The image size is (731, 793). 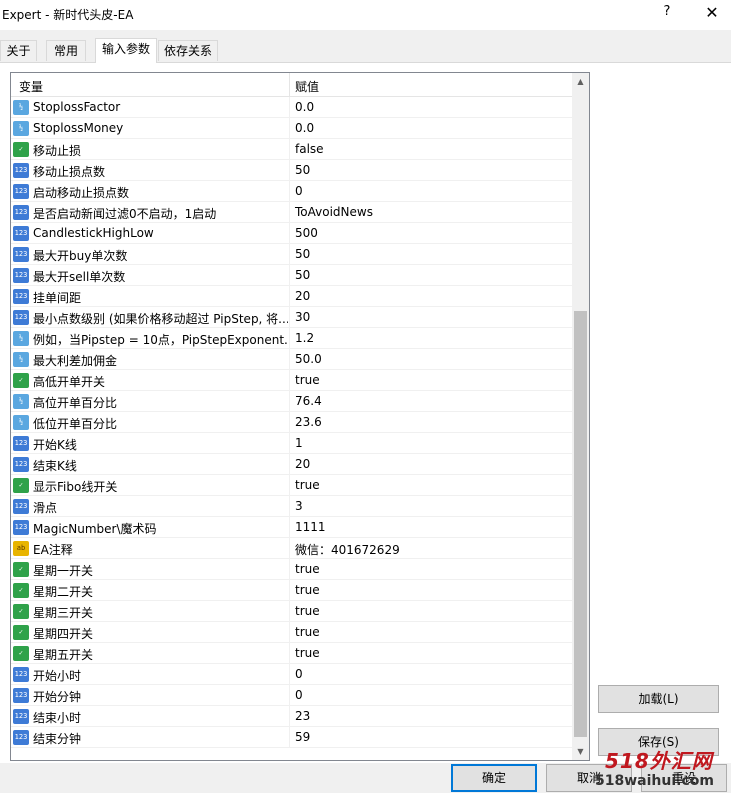 I want to click on scroll-down-arrow-icon: ▼, so click(x=580, y=751).